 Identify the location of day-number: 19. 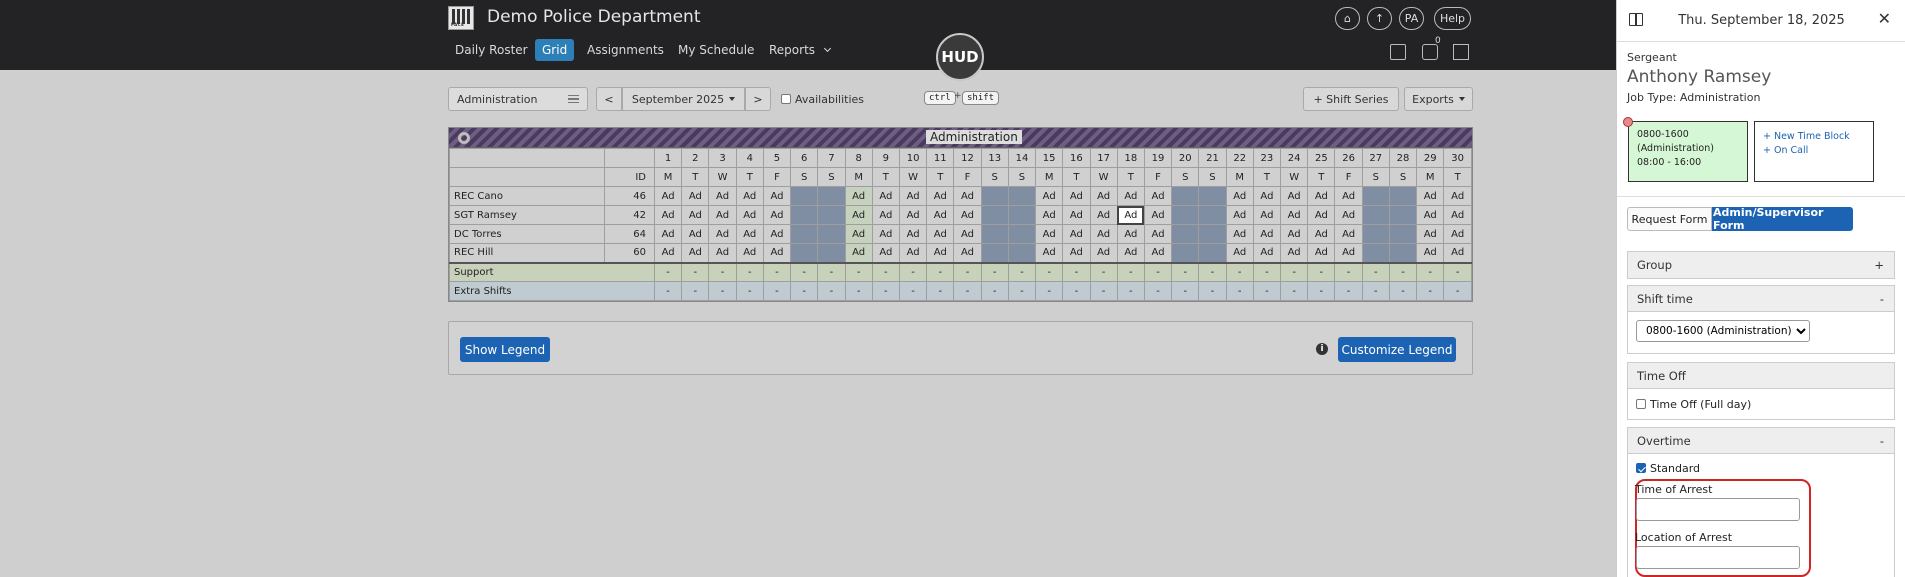
(1158, 158).